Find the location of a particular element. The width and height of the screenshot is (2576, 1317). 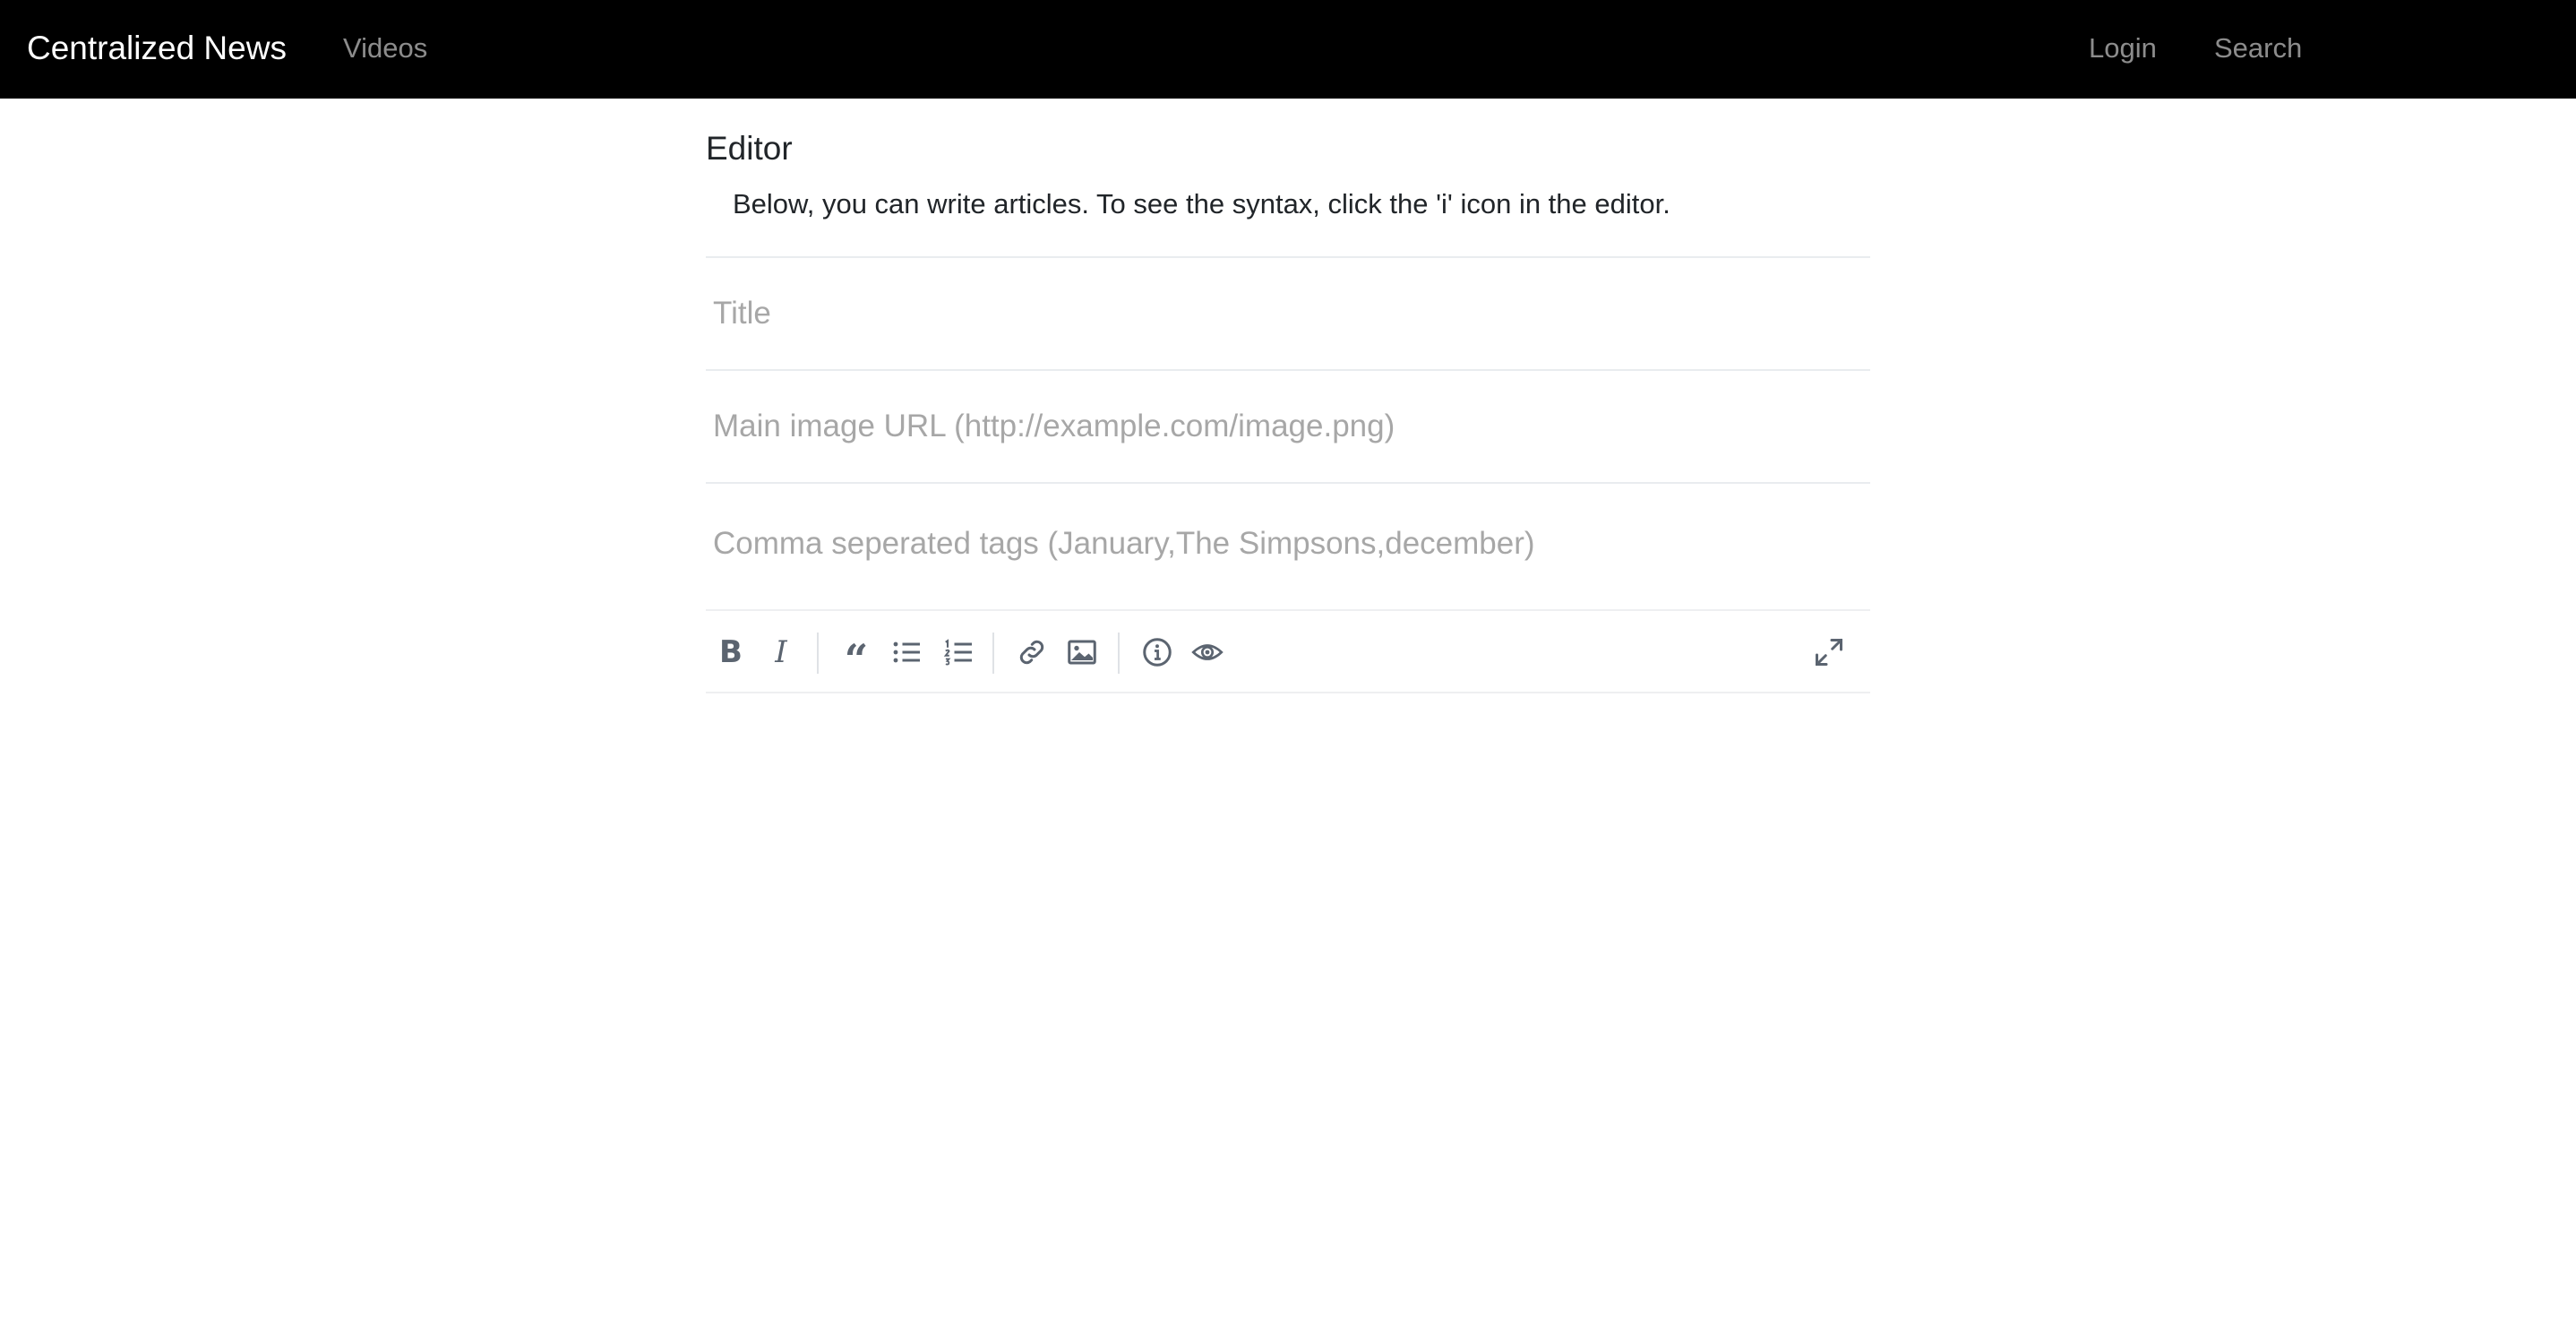

markdown-guide-button is located at coordinates (1157, 652).